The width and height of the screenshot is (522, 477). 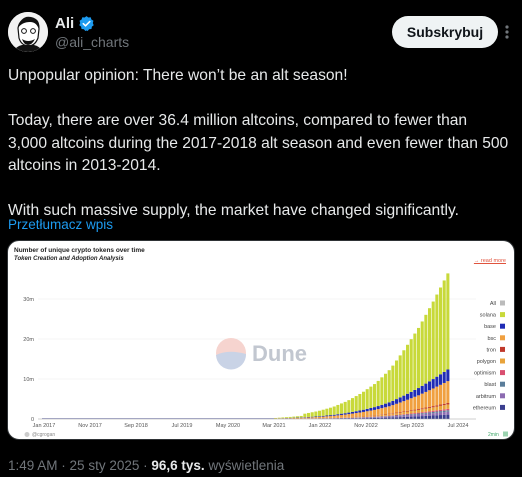 What do you see at coordinates (273, 426) in the screenshot?
I see `x-tick-label: Mar 2021` at bounding box center [273, 426].